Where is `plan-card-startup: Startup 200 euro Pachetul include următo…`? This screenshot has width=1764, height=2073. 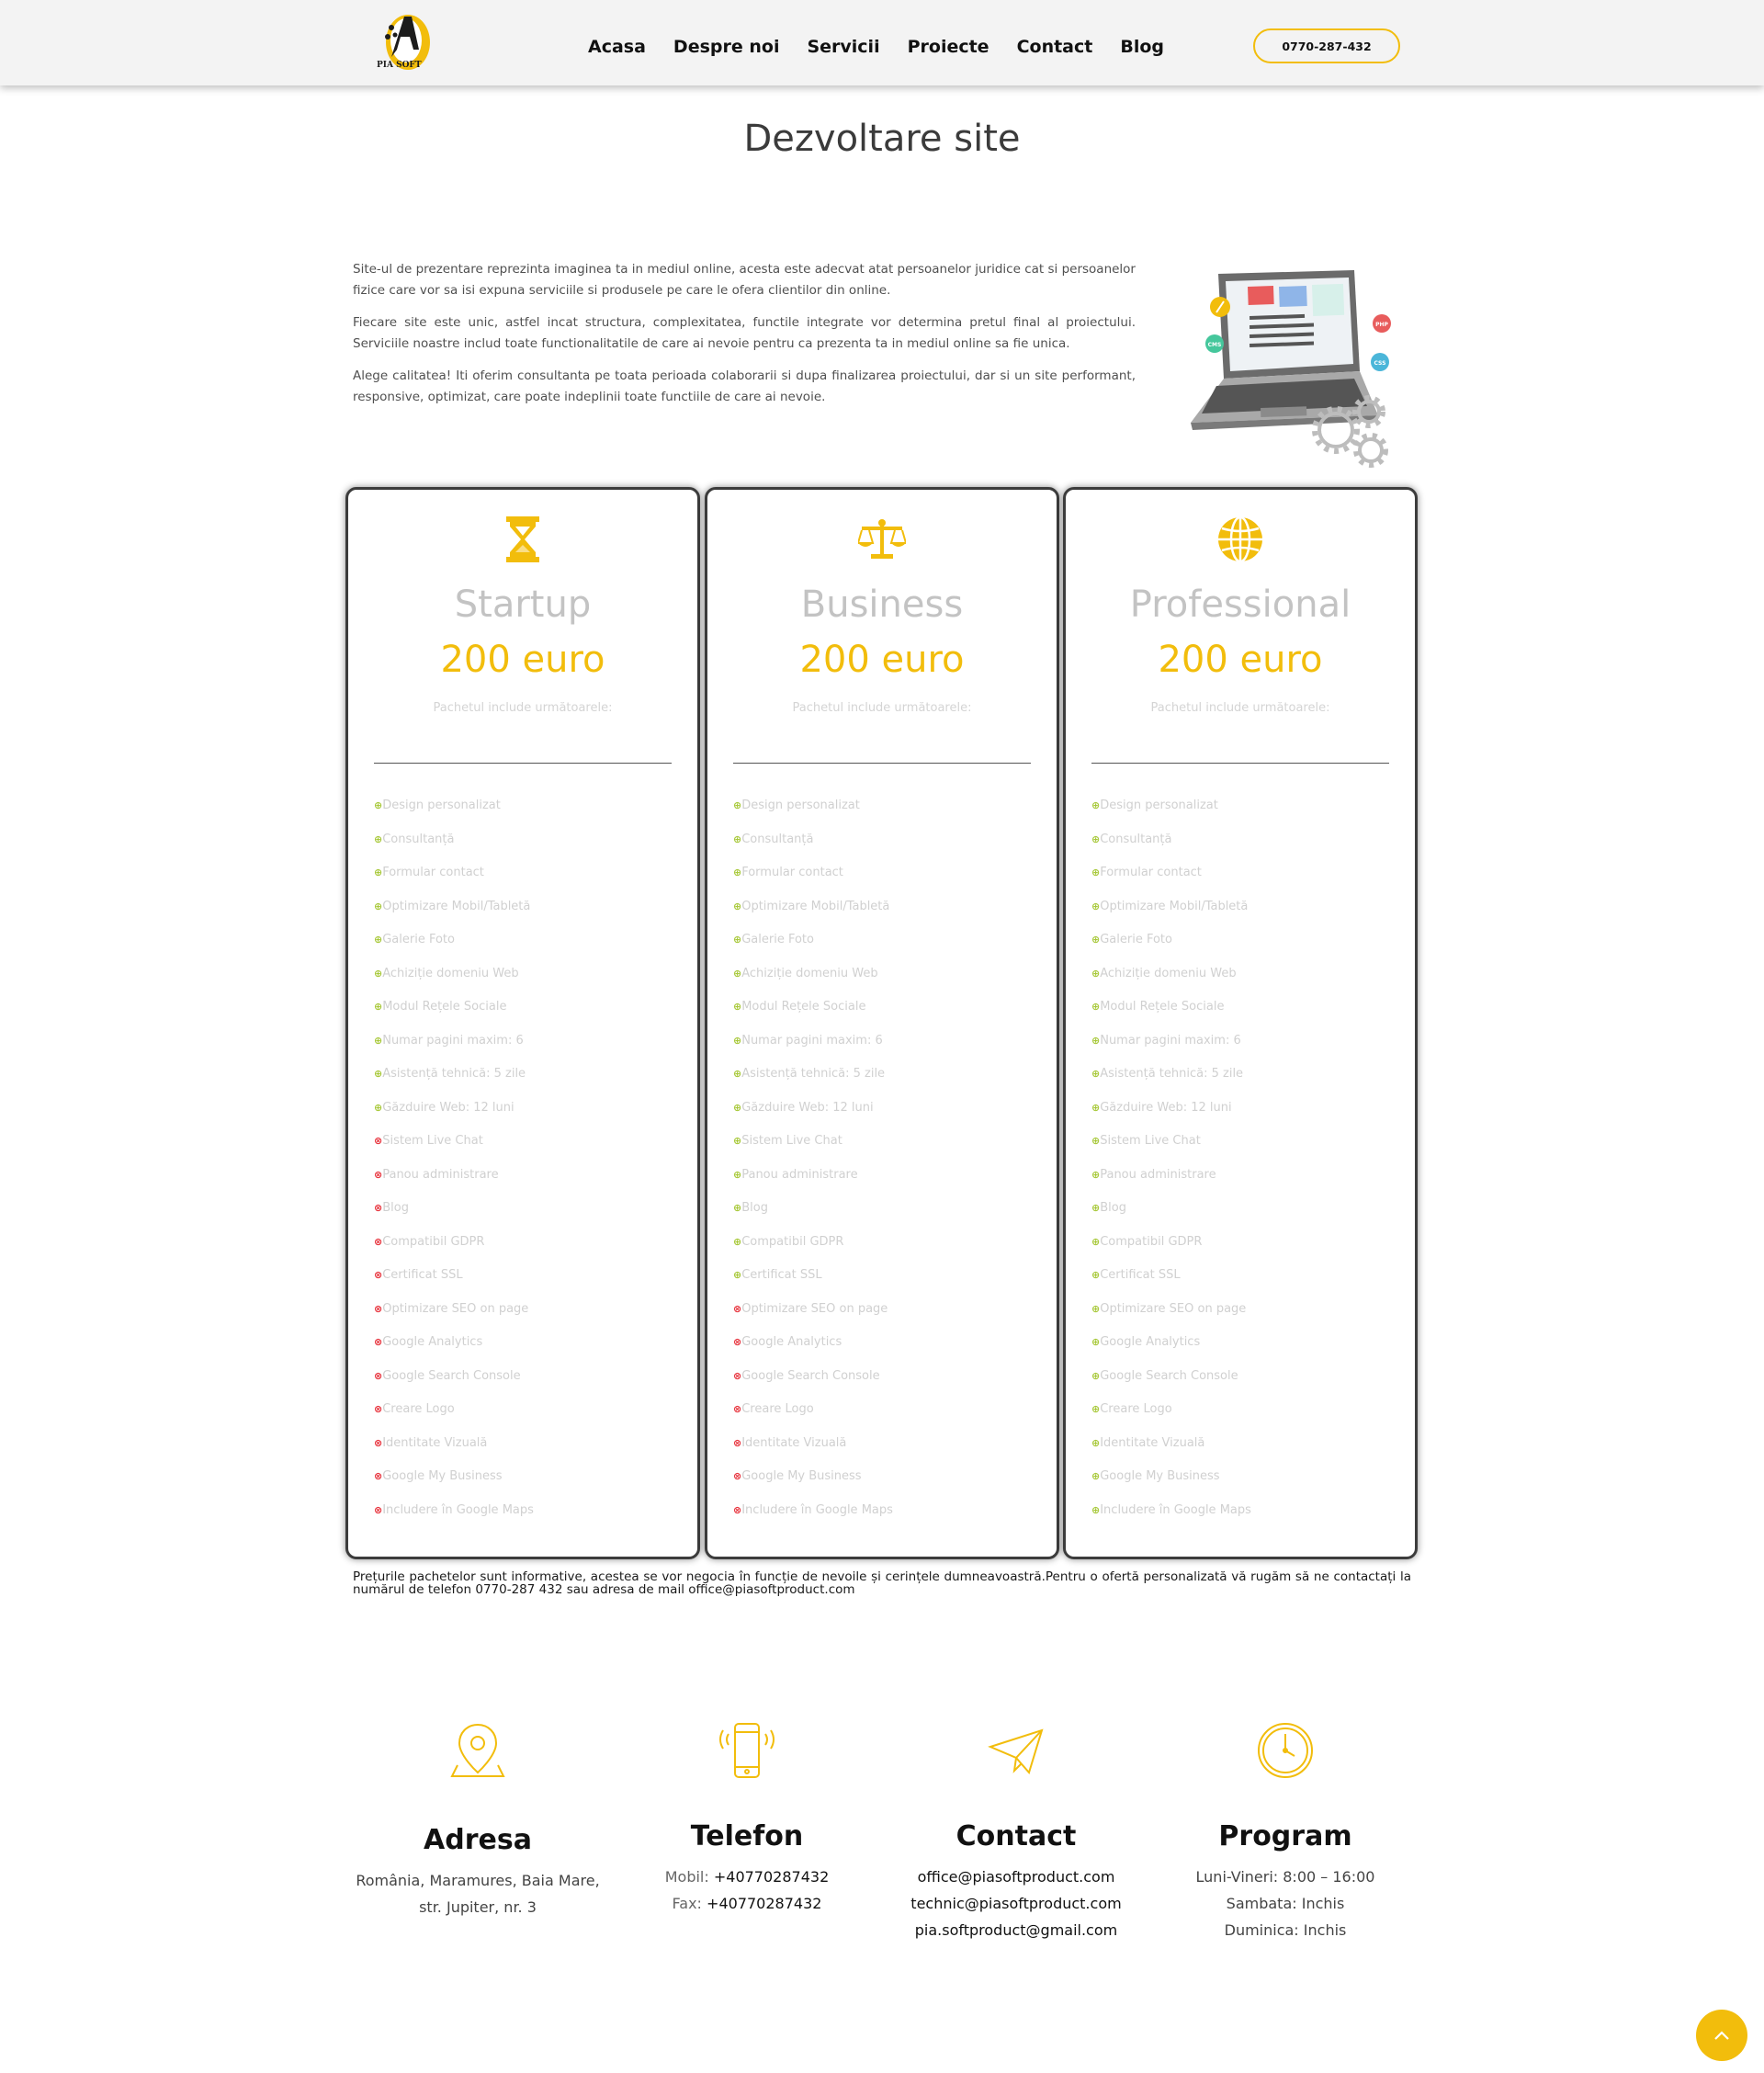
plan-card-startup: Startup 200 euro Pachetul include următo… is located at coordinates (522, 1023).